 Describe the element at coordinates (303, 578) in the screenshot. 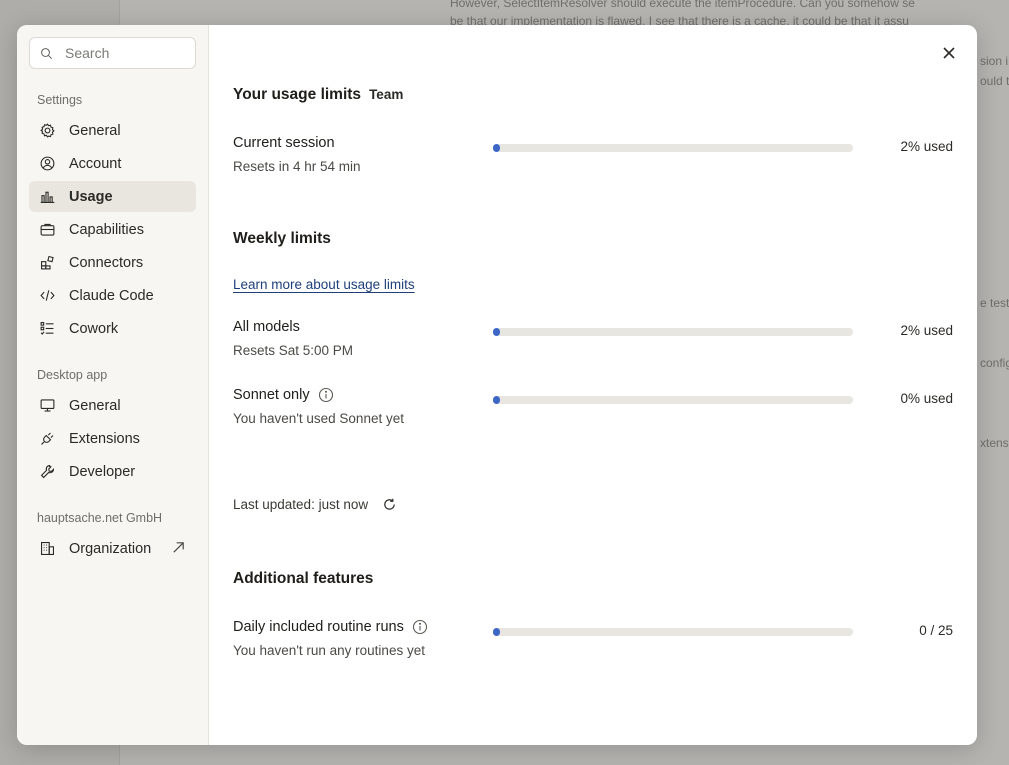

I see `additional-features-heading: Additional features` at that location.